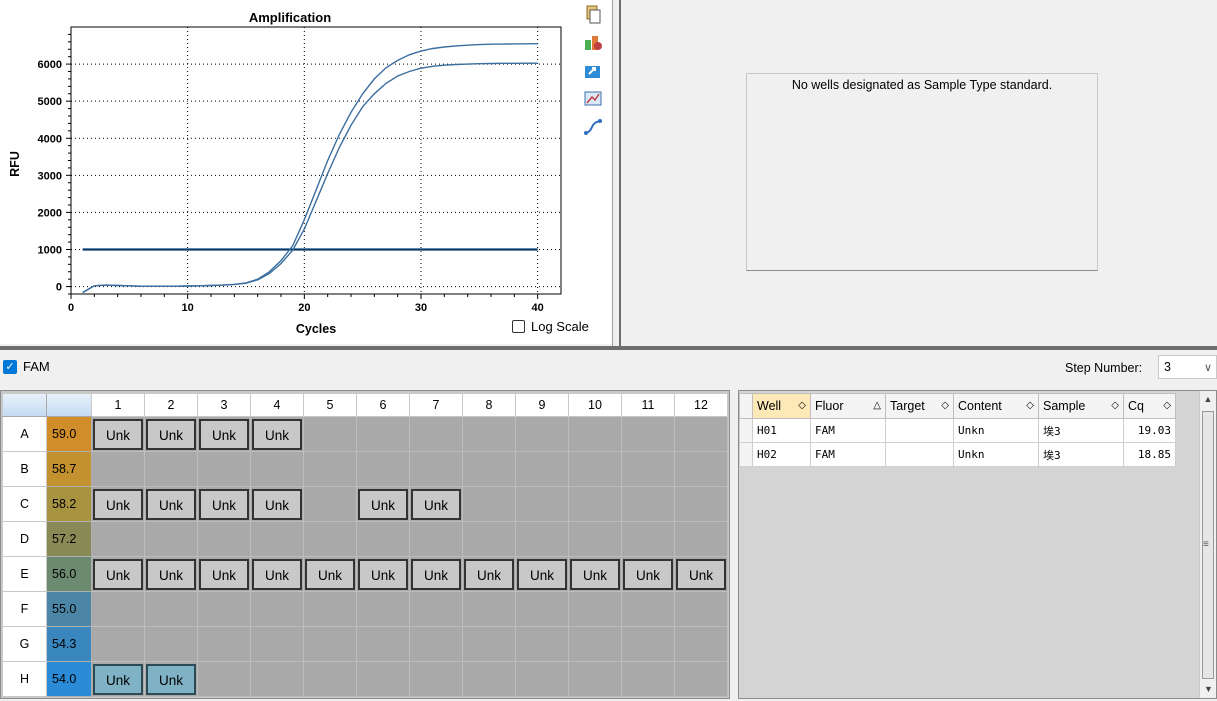 The image size is (1217, 701). What do you see at coordinates (330, 405) in the screenshot?
I see `plate-column-header: 5` at bounding box center [330, 405].